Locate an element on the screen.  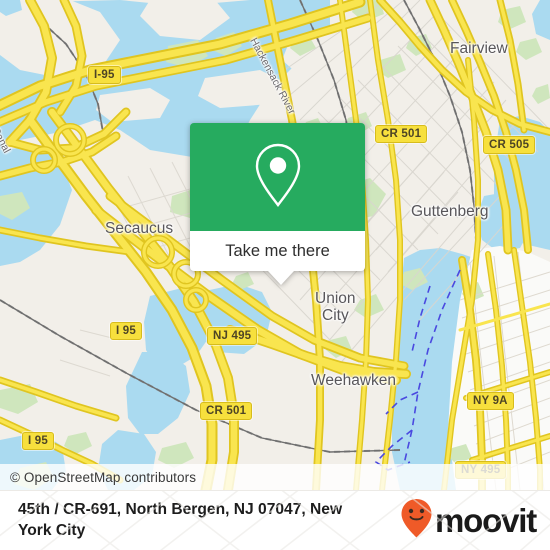
road-shield-i95-north: I-95 is located at coordinates (104, 75).